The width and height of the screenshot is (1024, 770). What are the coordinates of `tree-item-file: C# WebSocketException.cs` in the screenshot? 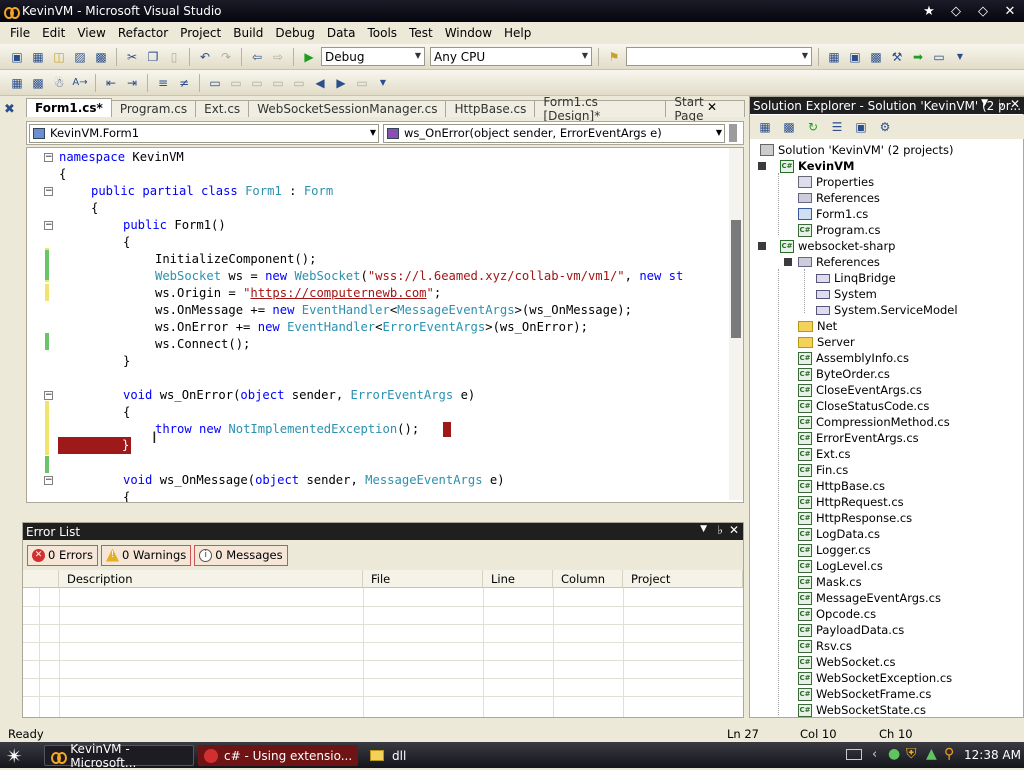 It's located at (875, 678).